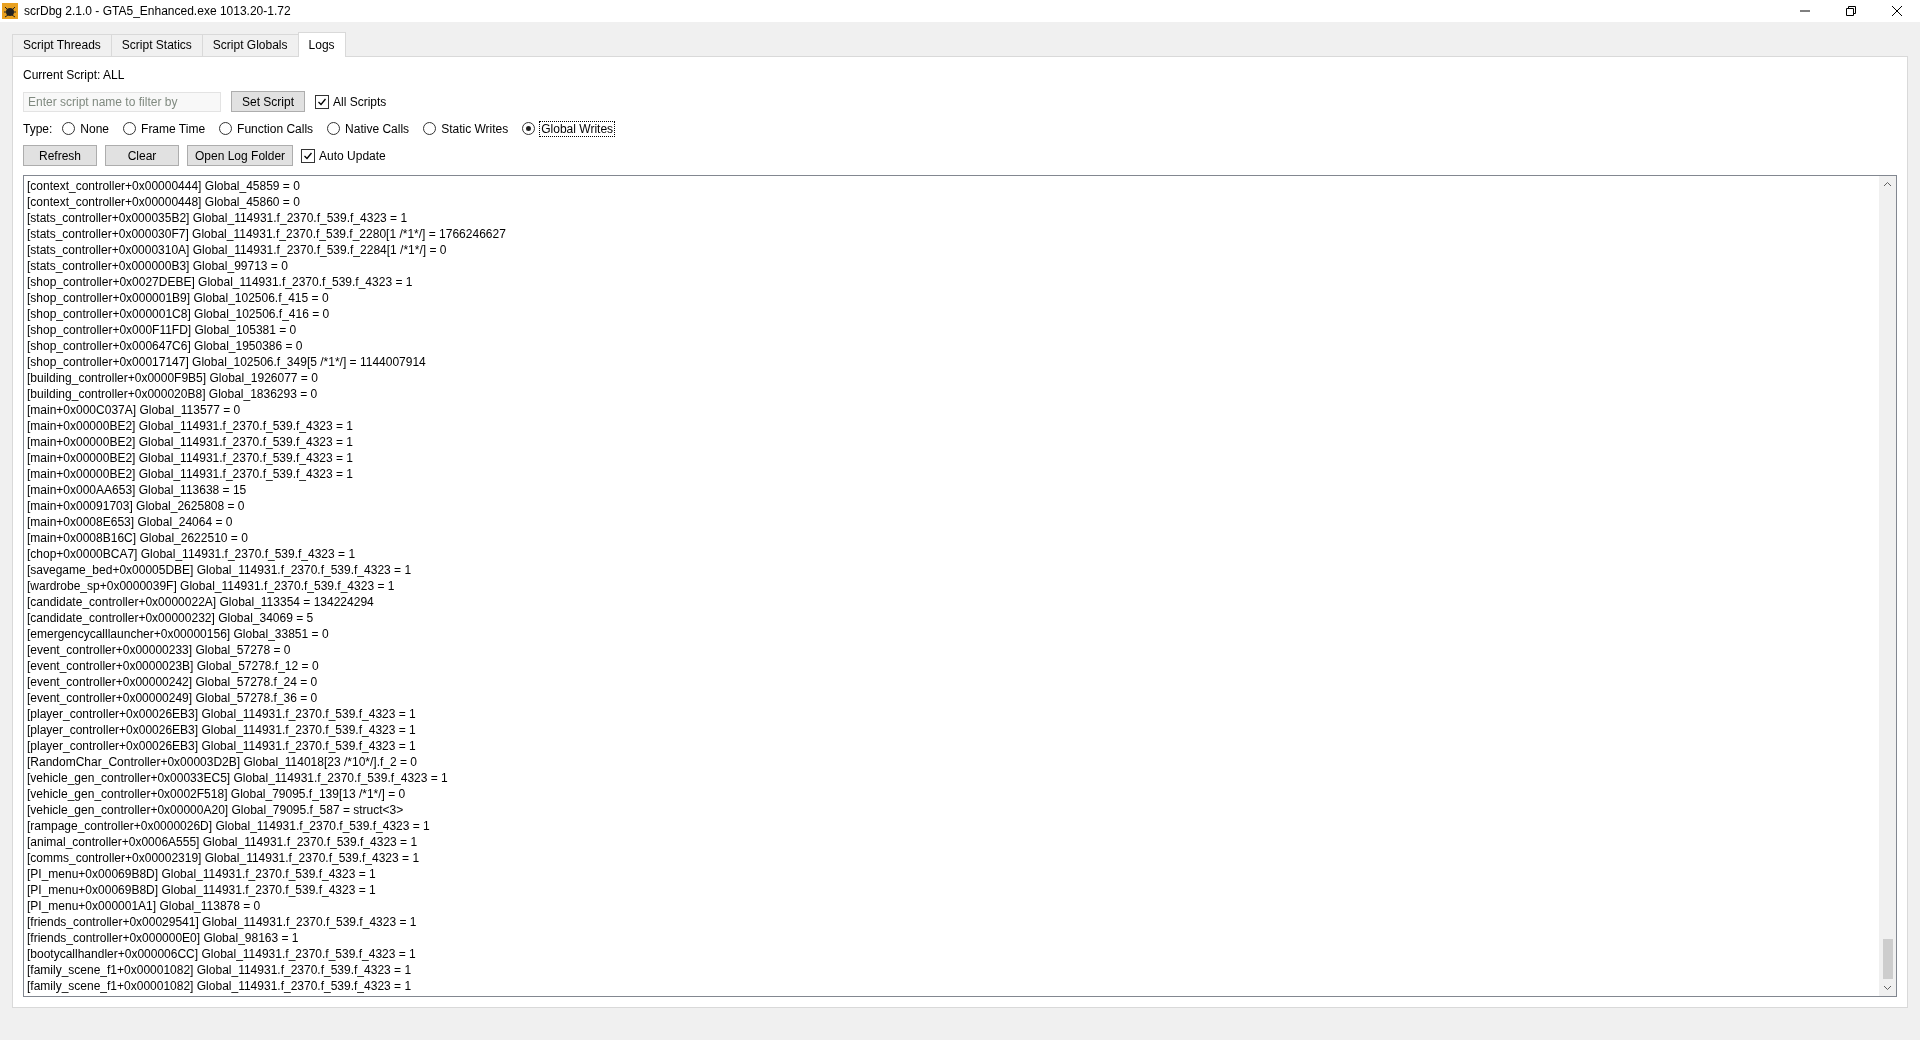 This screenshot has height=1040, width=1920. What do you see at coordinates (10, 11) in the screenshot?
I see `bug-icon` at bounding box center [10, 11].